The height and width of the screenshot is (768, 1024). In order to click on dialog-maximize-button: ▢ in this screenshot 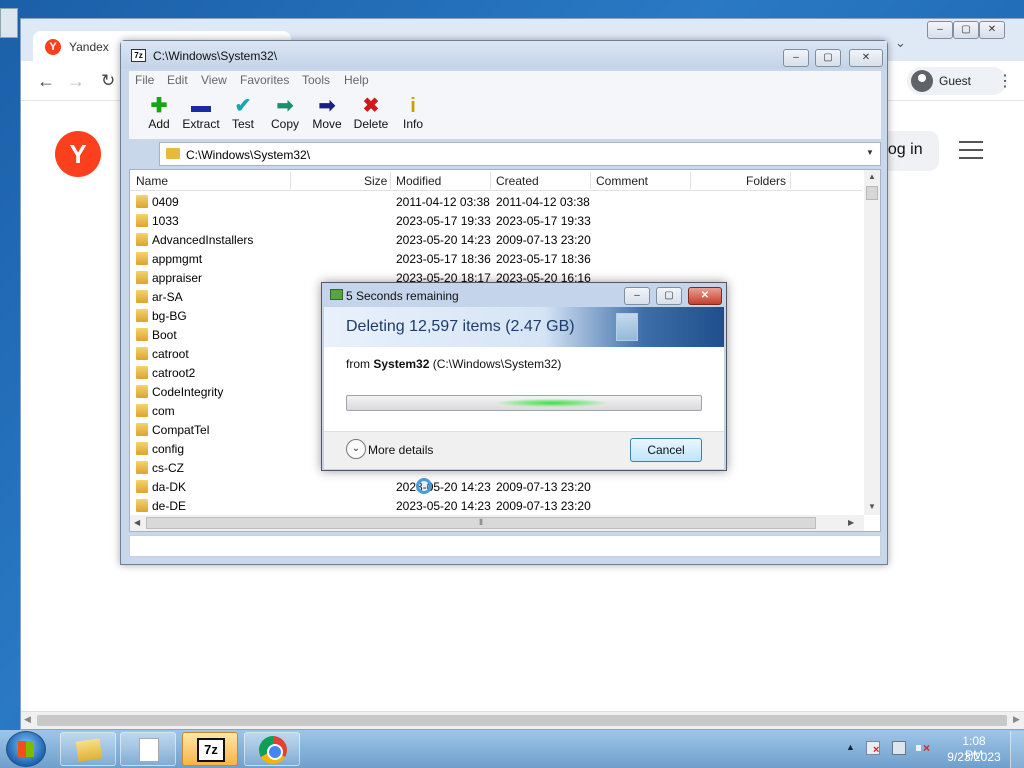, I will do `click(669, 296)`.